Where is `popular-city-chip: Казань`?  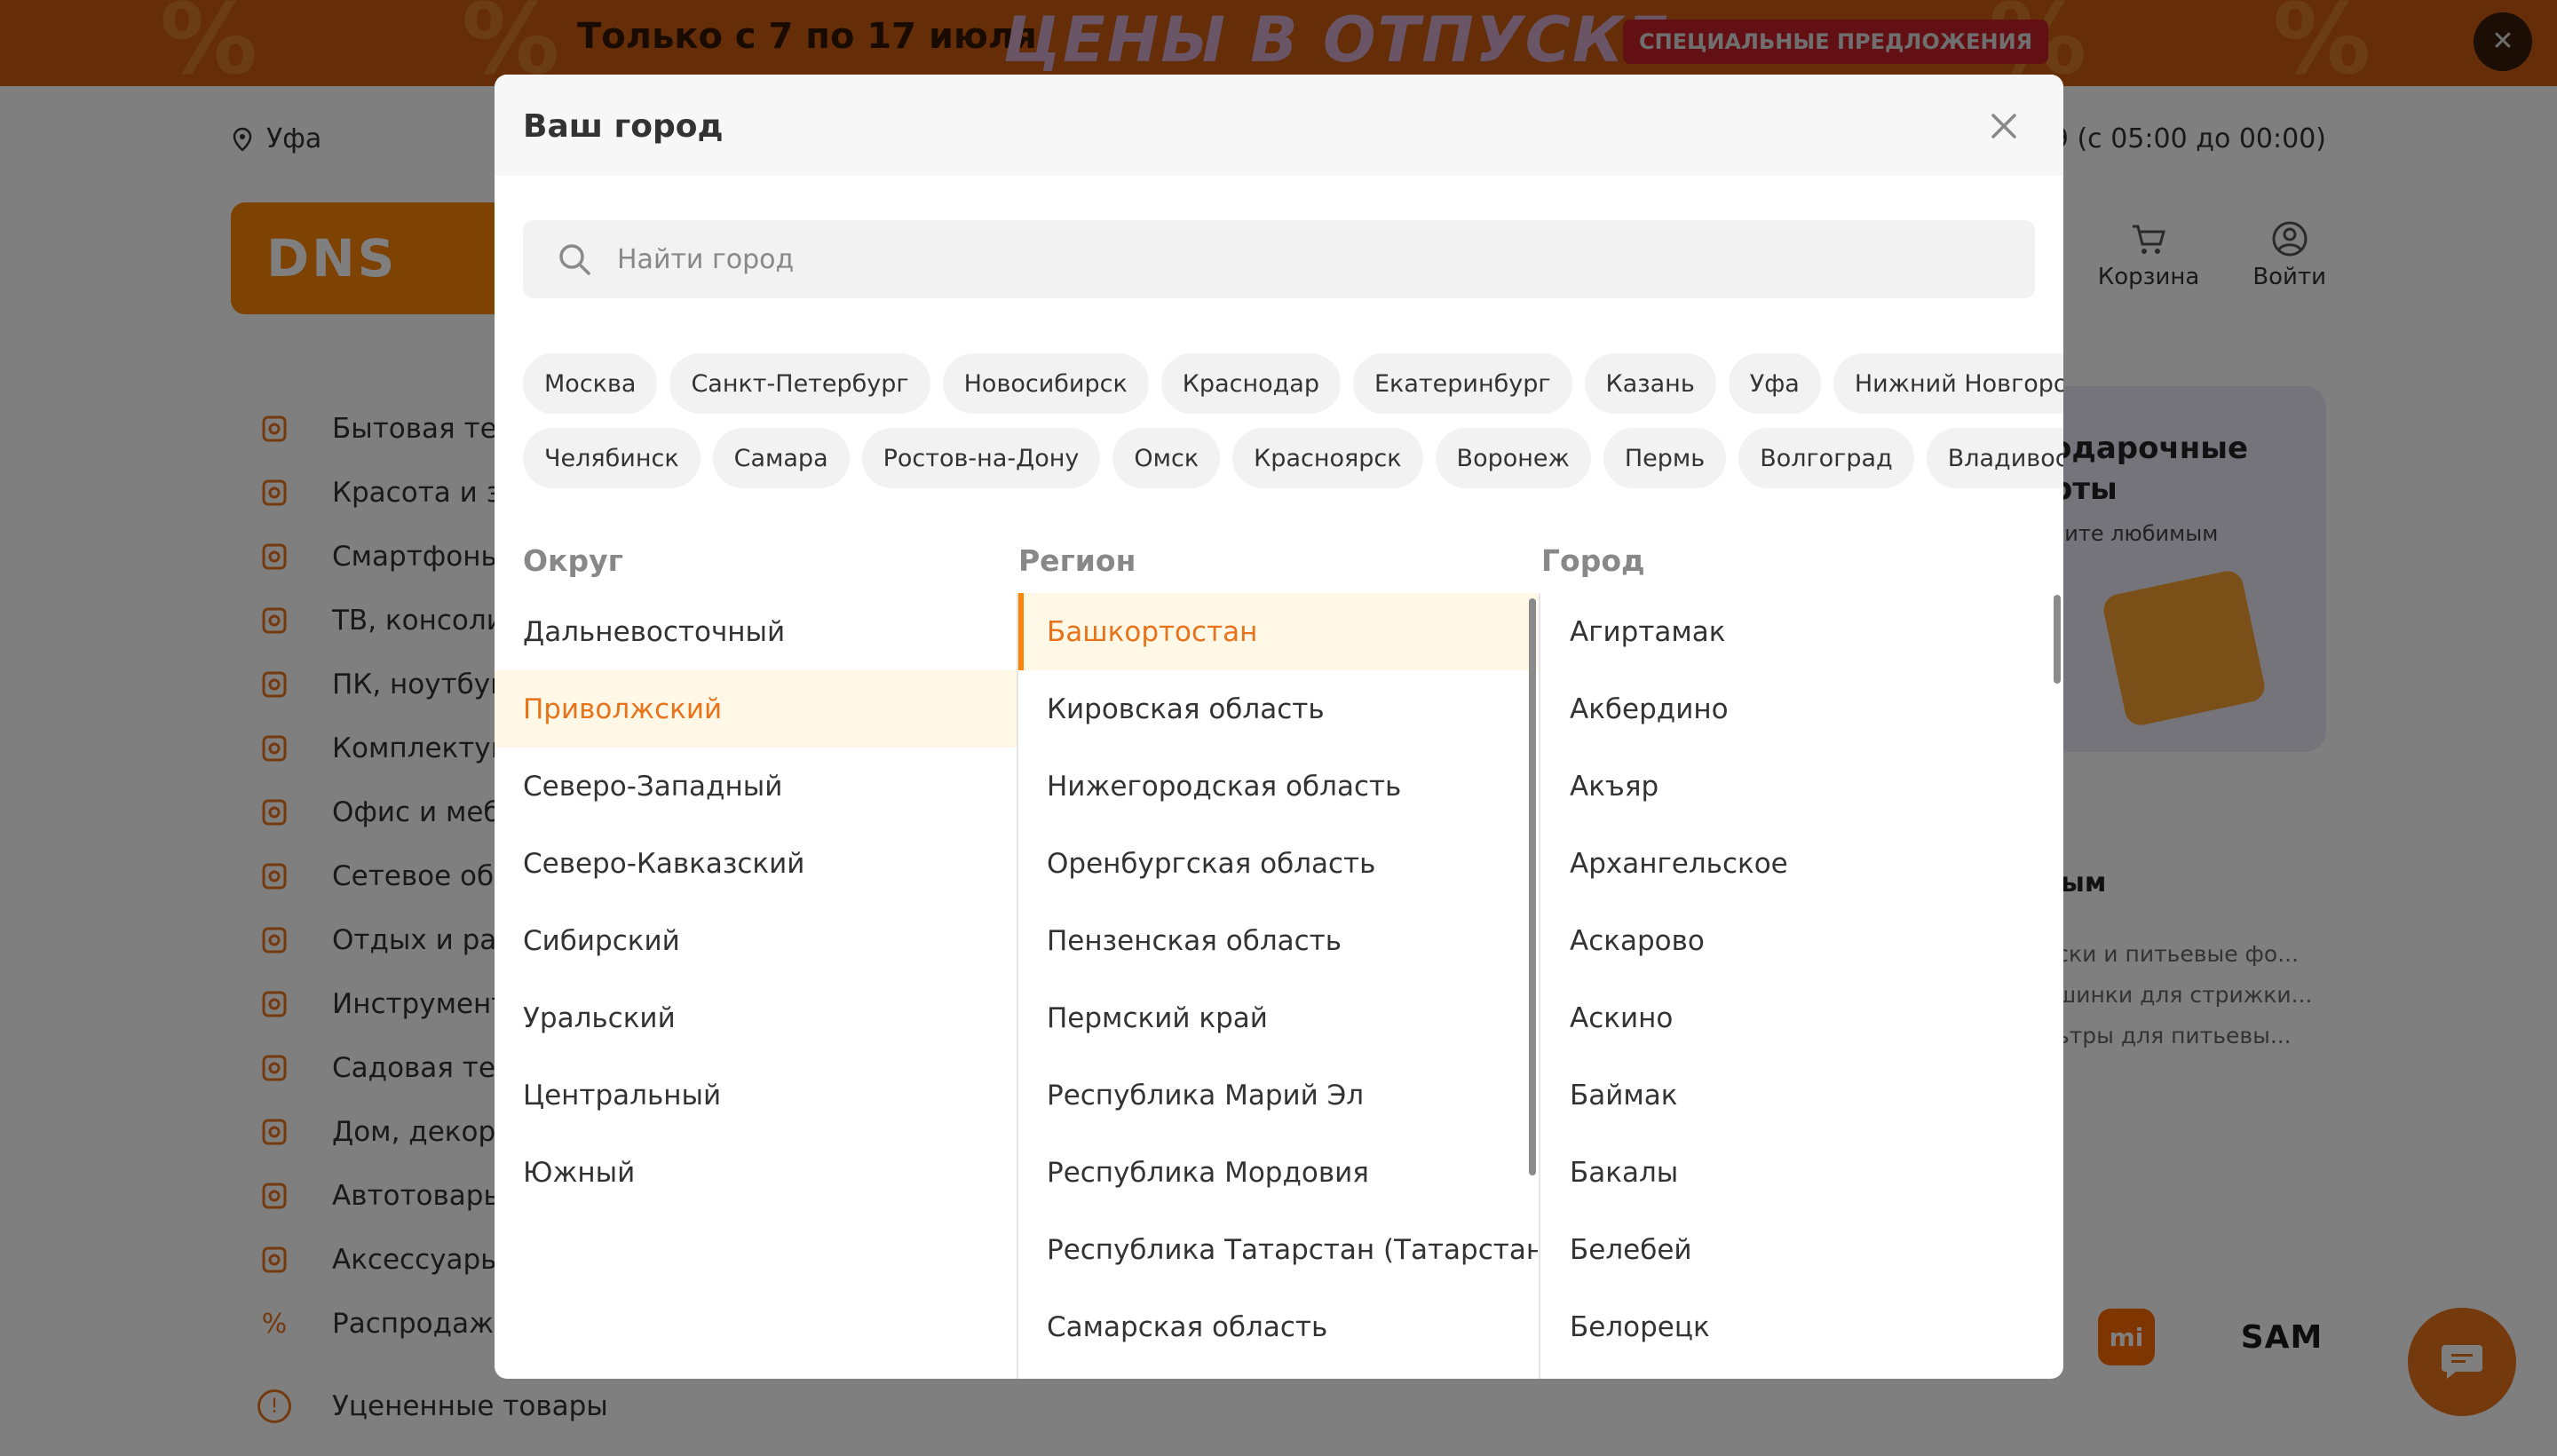 popular-city-chip: Казань is located at coordinates (1650, 383).